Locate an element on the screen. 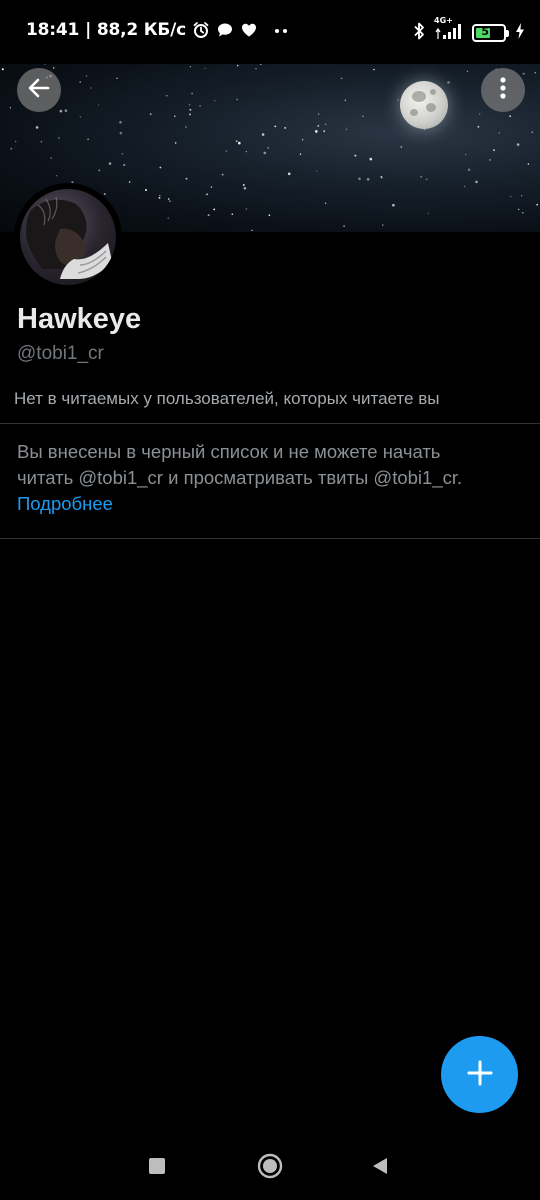  more-vertical-icon is located at coordinates (503, 90).